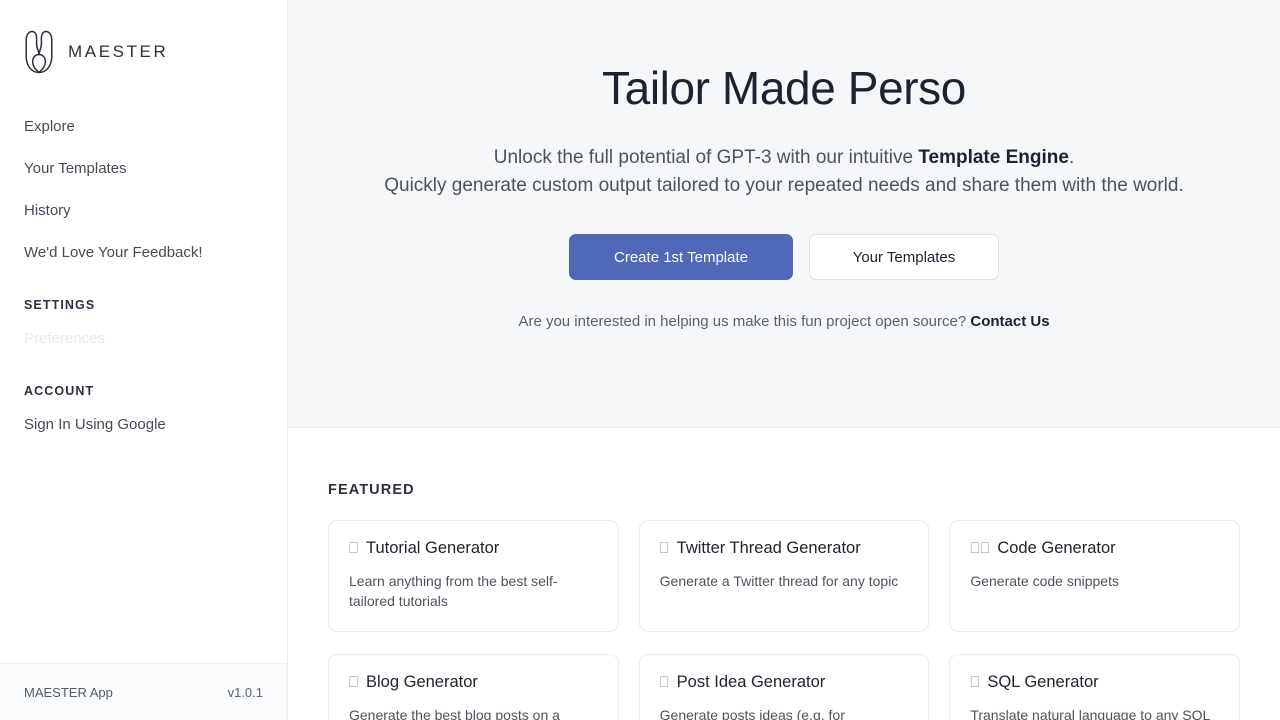 The image size is (1280, 720). What do you see at coordinates (60, 305) in the screenshot?
I see `sidebar-section-settings: SETTINGS` at bounding box center [60, 305].